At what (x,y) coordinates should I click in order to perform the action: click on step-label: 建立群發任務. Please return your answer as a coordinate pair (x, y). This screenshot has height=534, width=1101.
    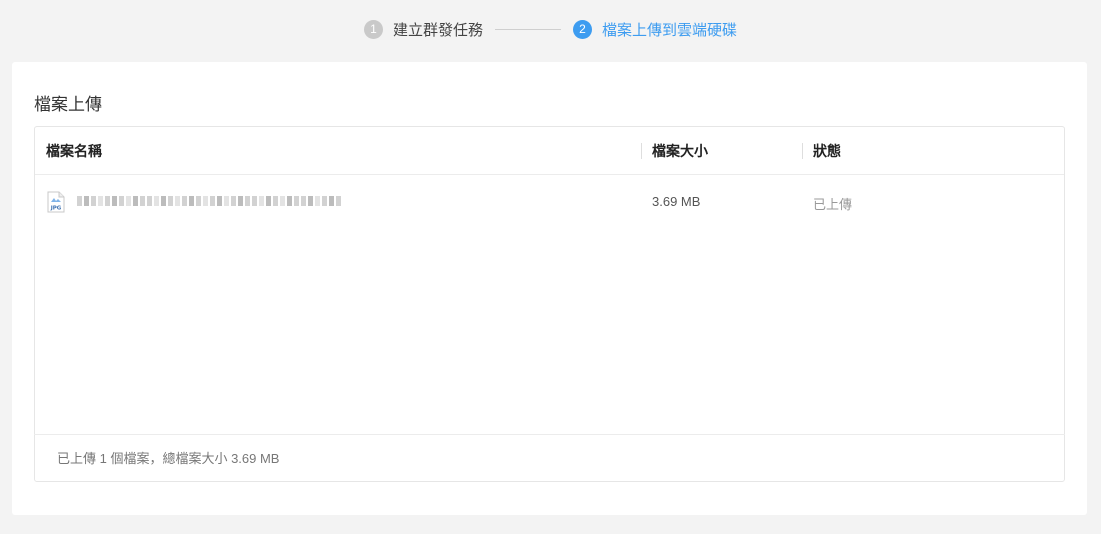
    Looking at the image, I should click on (437, 30).